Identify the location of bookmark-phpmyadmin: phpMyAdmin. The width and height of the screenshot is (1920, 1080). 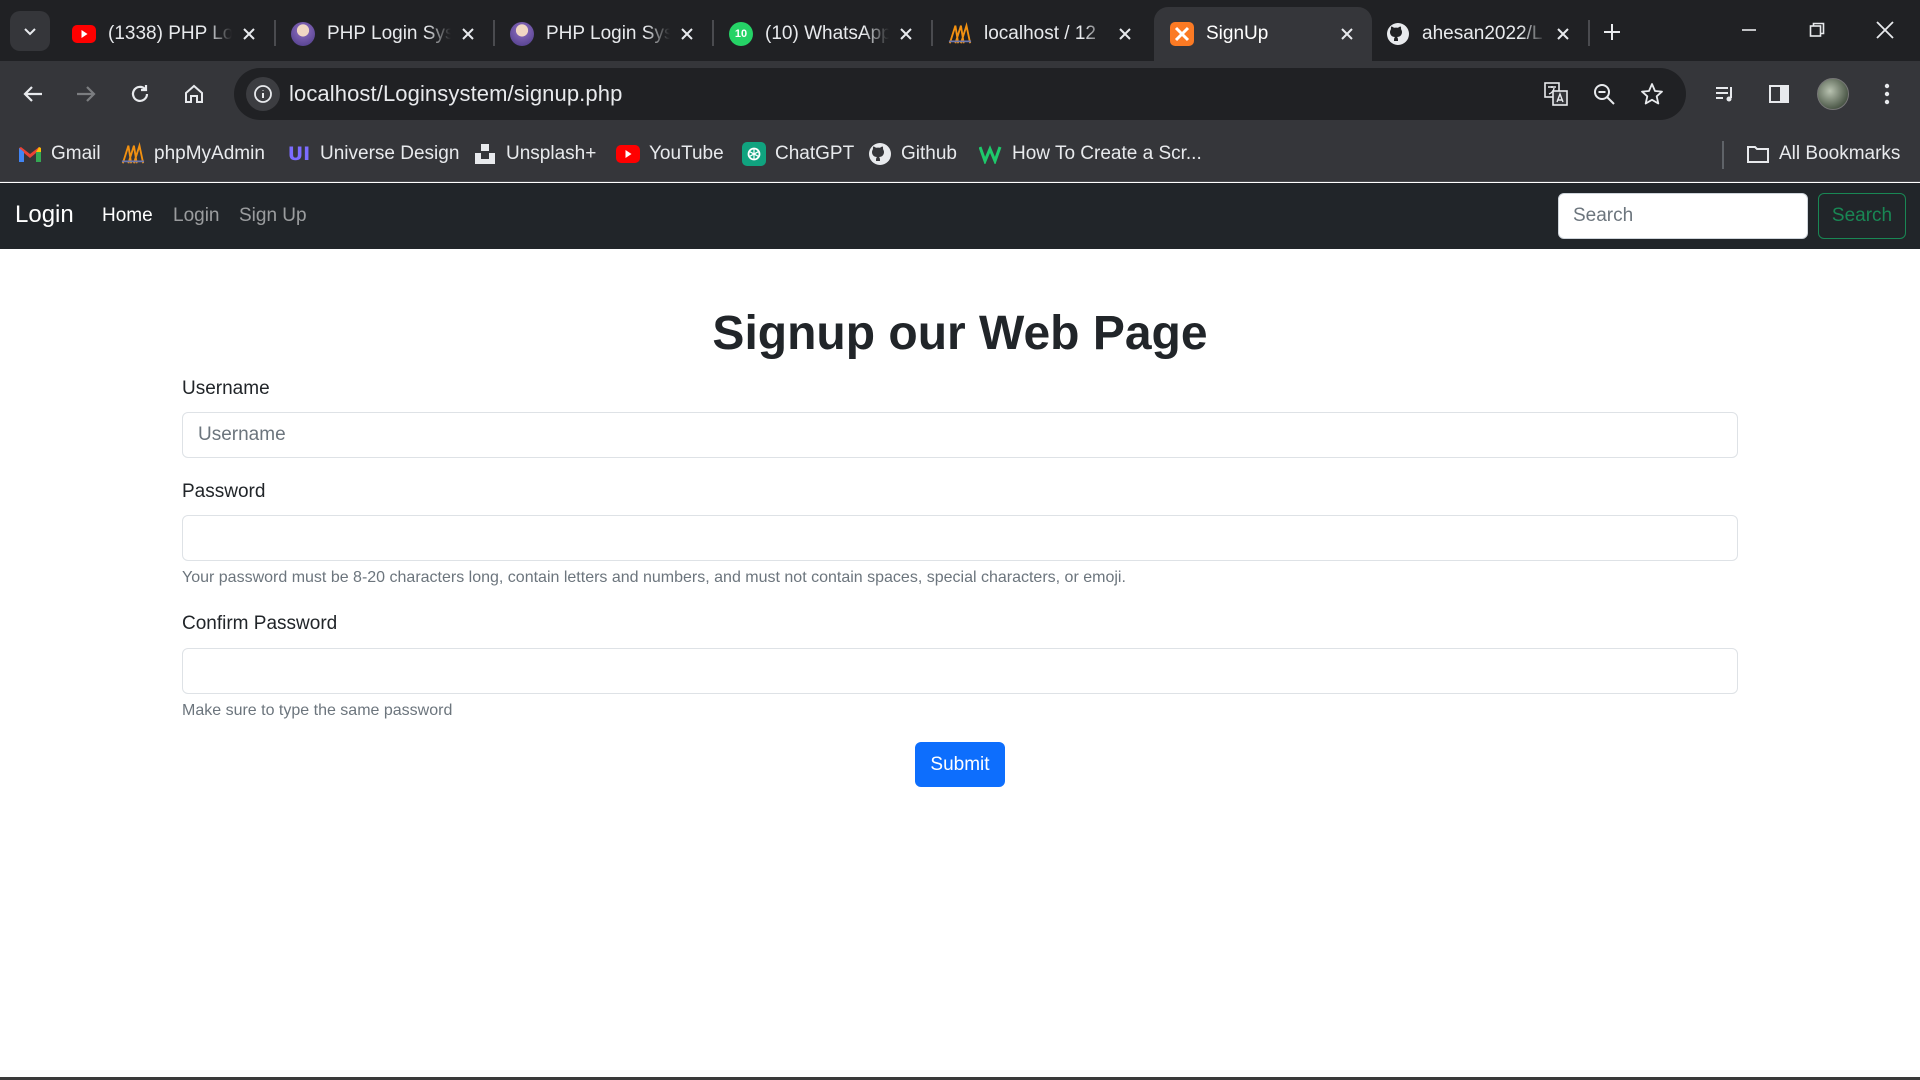
(193, 154).